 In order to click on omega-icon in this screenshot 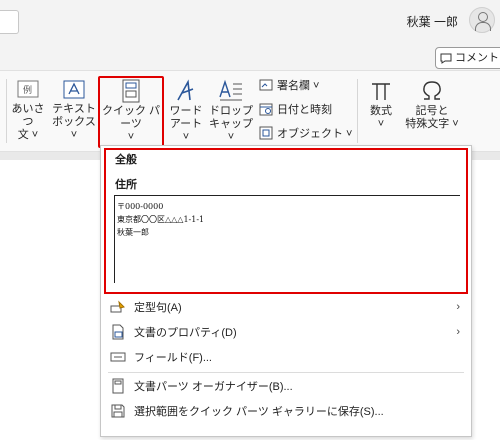, I will do `click(432, 90)`.